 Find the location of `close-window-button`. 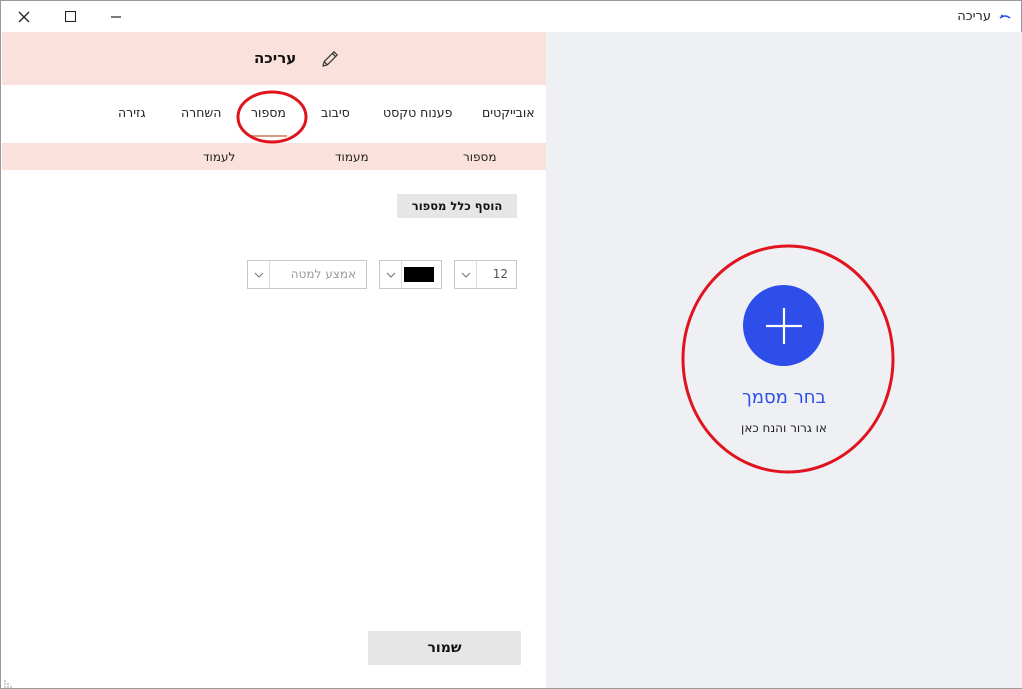

close-window-button is located at coordinates (24, 16).